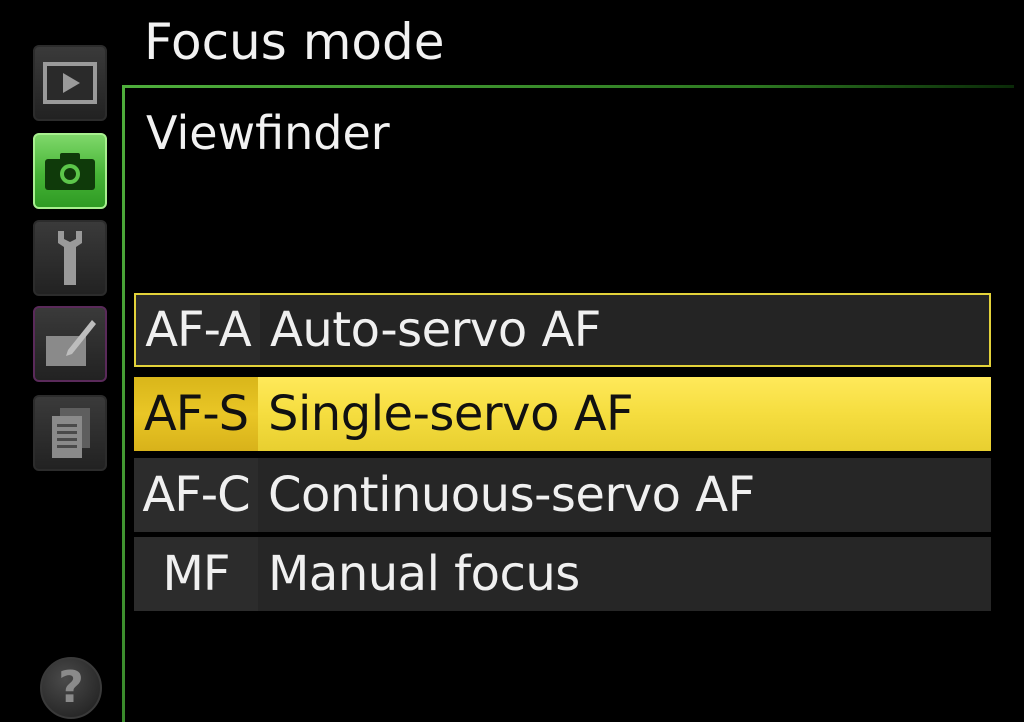  What do you see at coordinates (624, 574) in the screenshot?
I see `option-label: Manual focus` at bounding box center [624, 574].